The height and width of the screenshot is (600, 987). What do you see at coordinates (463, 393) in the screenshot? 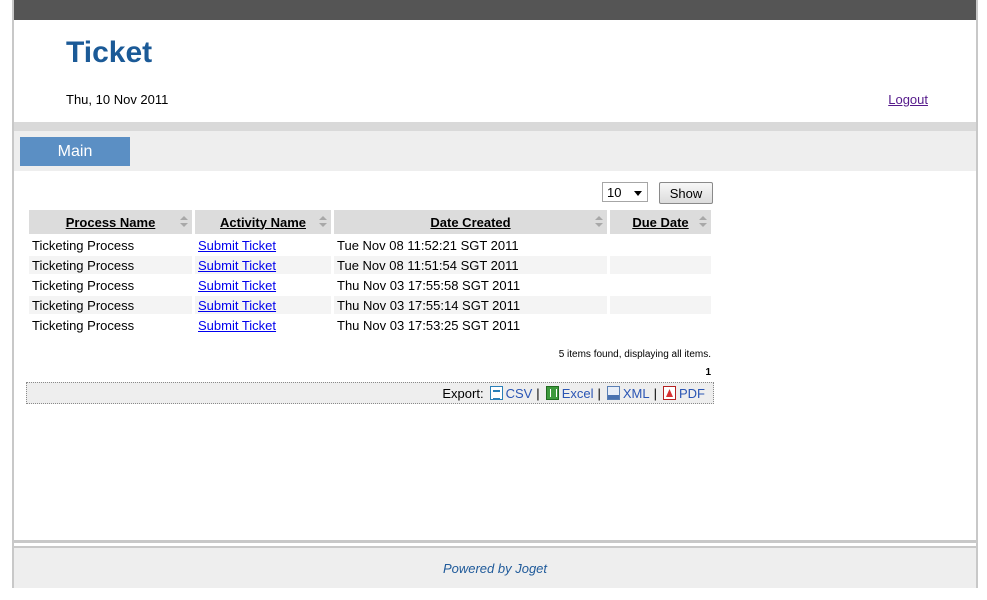
I see `export-label: Export:` at bounding box center [463, 393].